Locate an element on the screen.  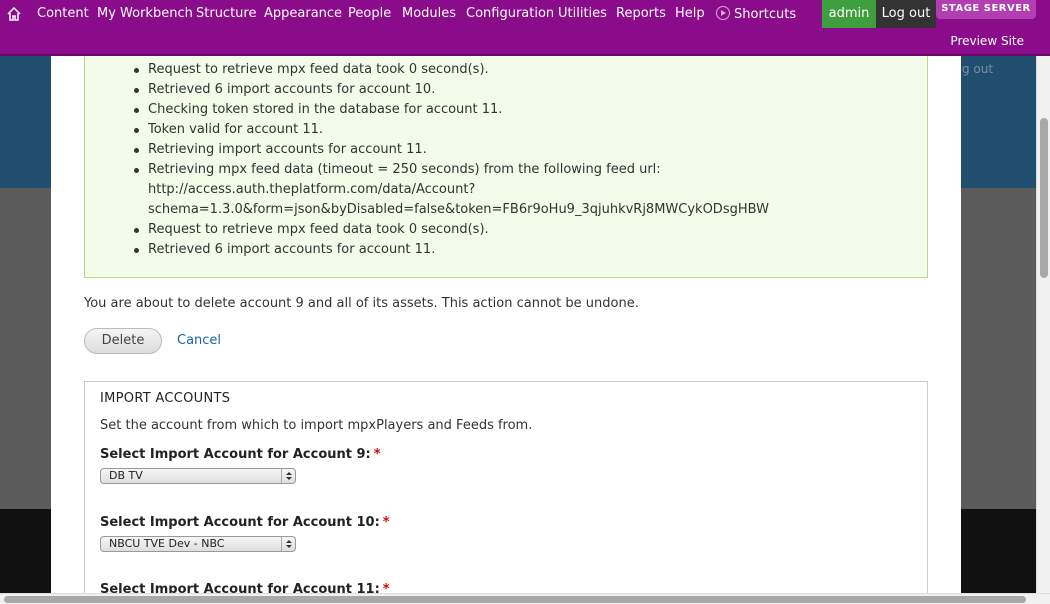
user-account-link: admin is located at coordinates (849, 14).